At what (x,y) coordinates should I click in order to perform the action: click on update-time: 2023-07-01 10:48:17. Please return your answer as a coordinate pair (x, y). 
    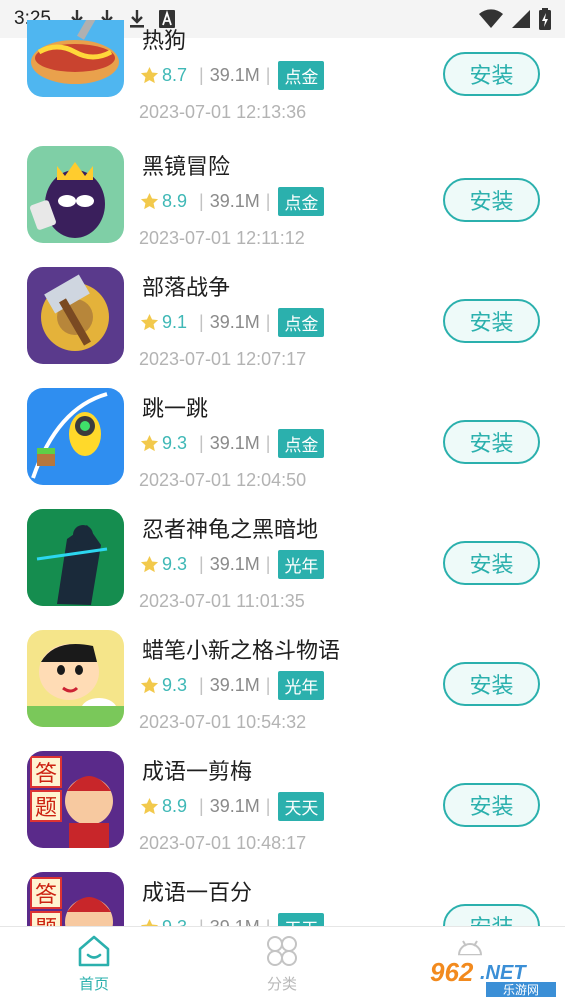
    Looking at the image, I should click on (223, 843).